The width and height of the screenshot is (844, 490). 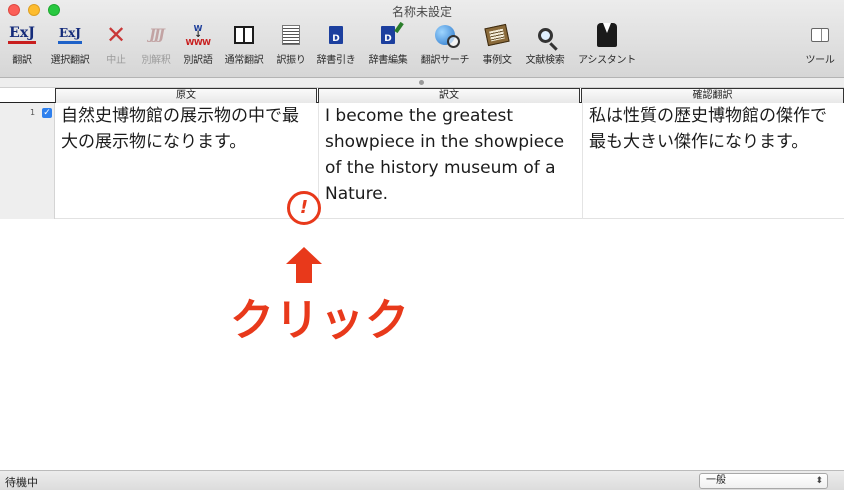 I want to click on source-text-cell: 自然史博物館の展示物の中で最大の展示物になります。, so click(x=186, y=161).